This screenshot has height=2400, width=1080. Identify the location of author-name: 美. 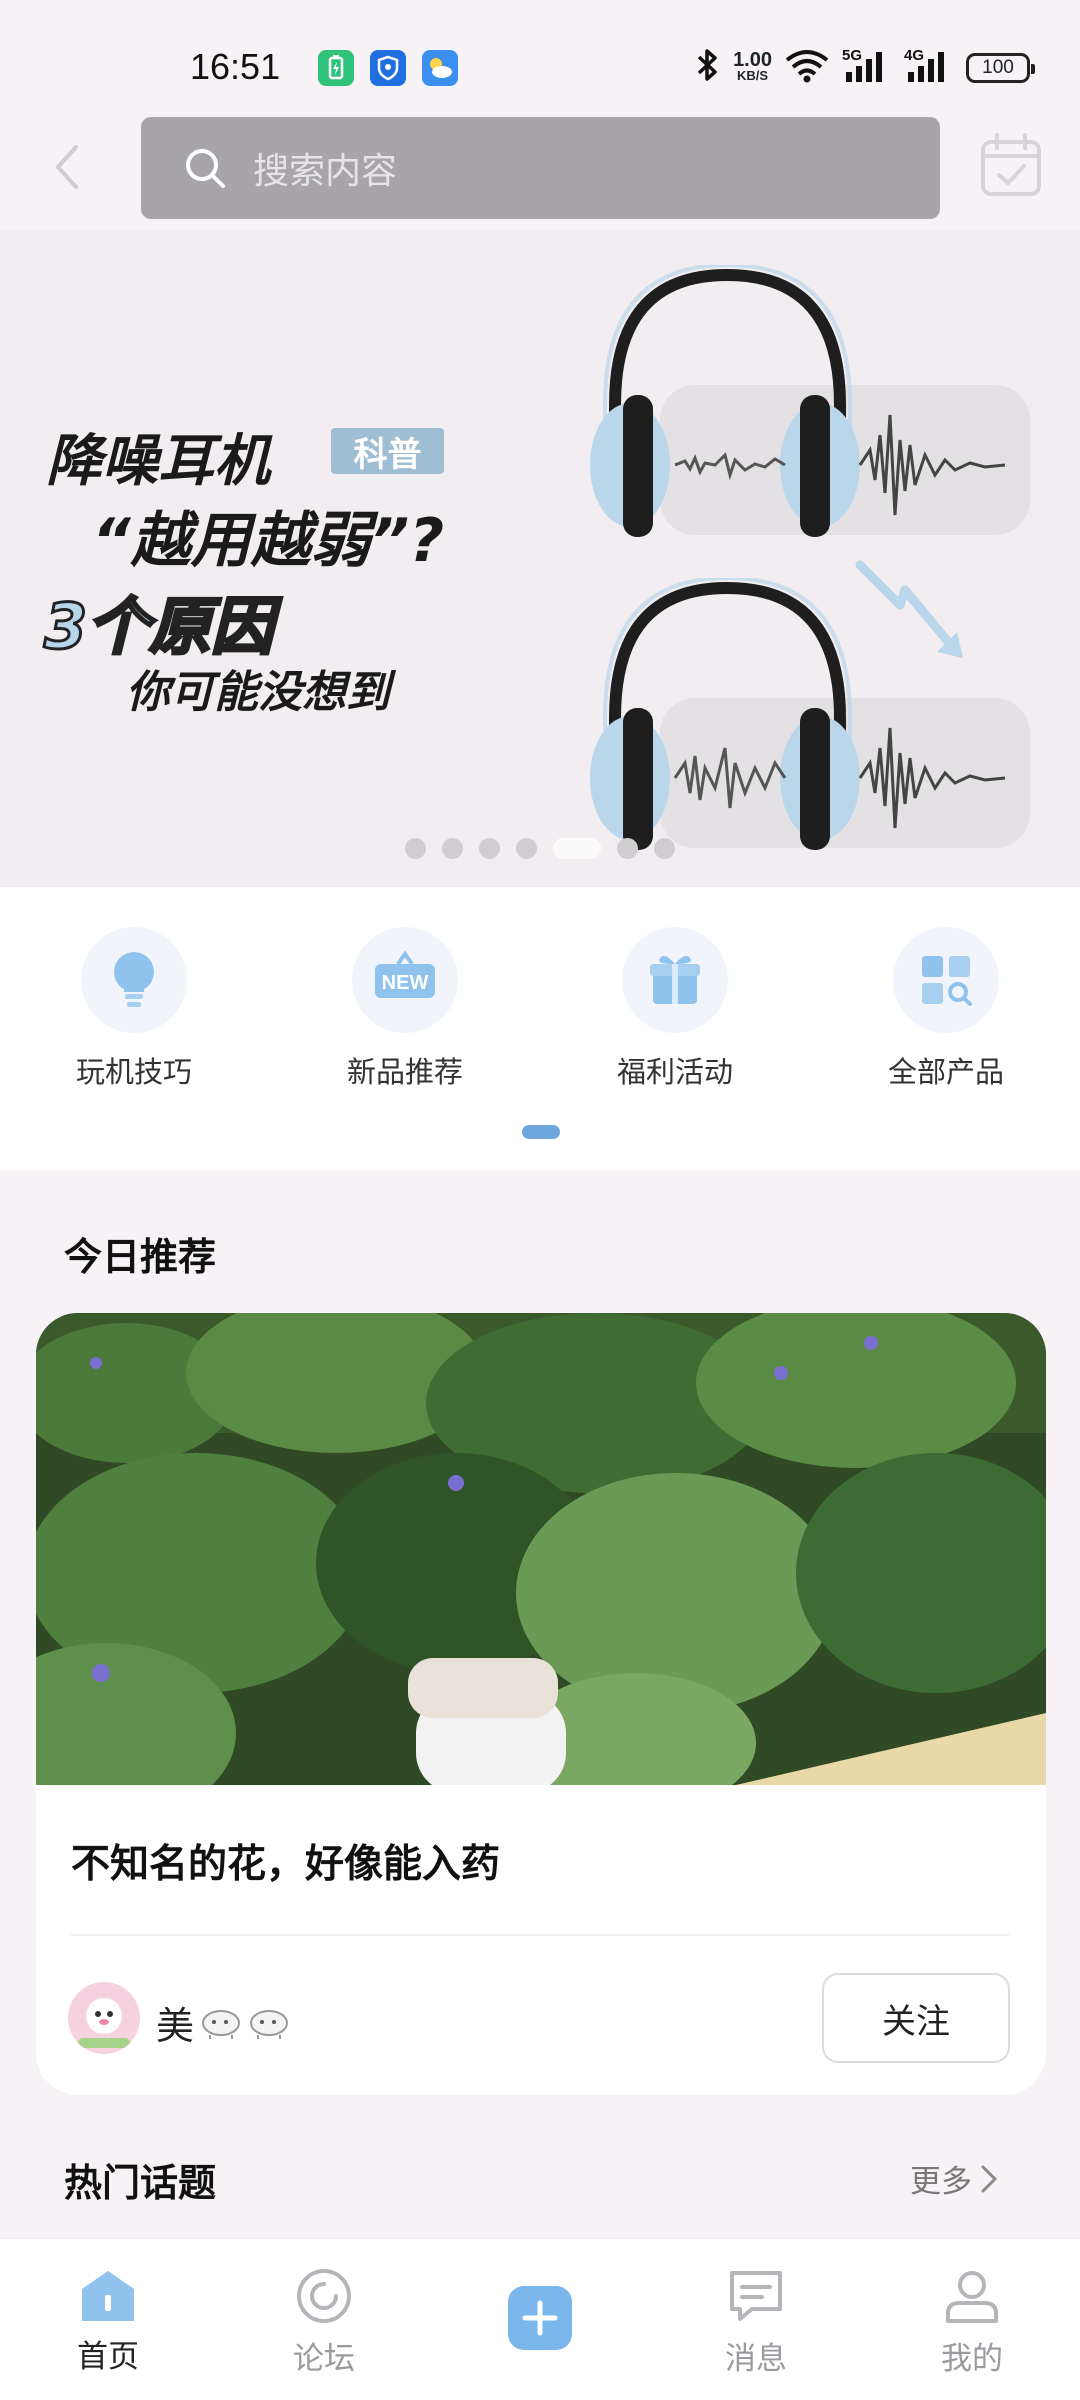
(223, 2022).